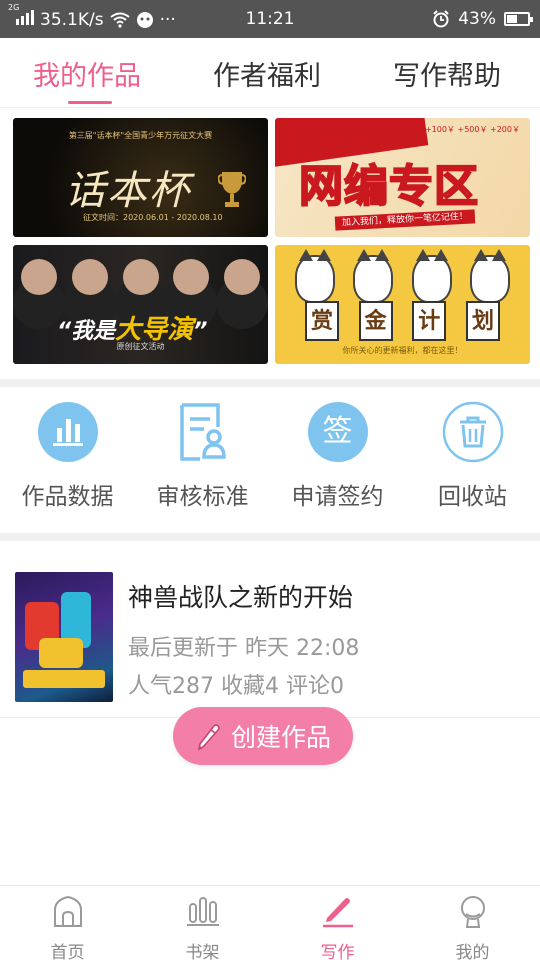 This screenshot has height=960, width=540. What do you see at coordinates (473, 432) in the screenshot?
I see `trash-icon` at bounding box center [473, 432].